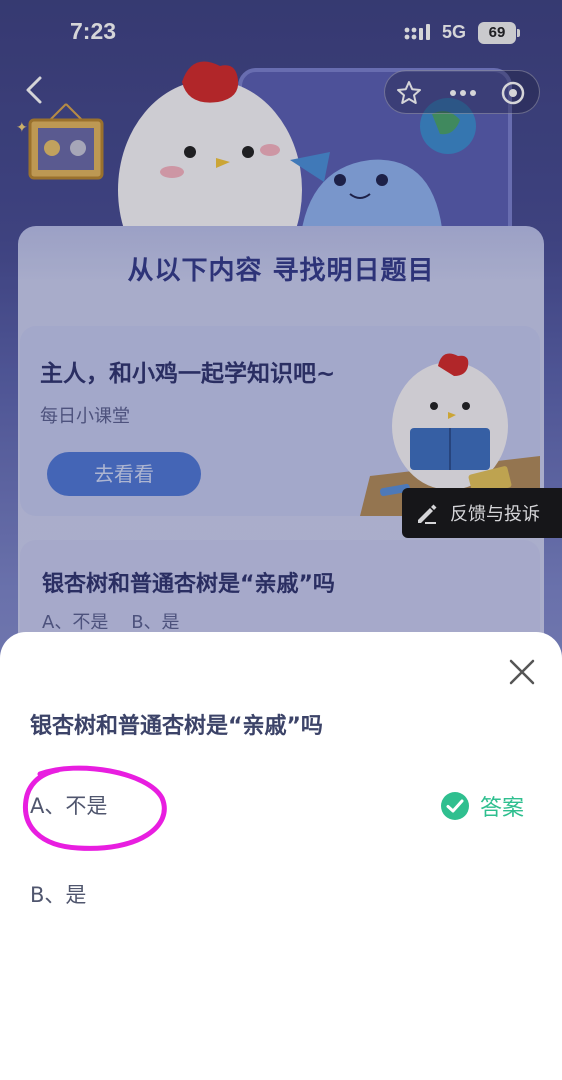 Image resolution: width=562 pixels, height=1080 pixels. What do you see at coordinates (522, 672) in the screenshot?
I see `close-icon` at bounding box center [522, 672].